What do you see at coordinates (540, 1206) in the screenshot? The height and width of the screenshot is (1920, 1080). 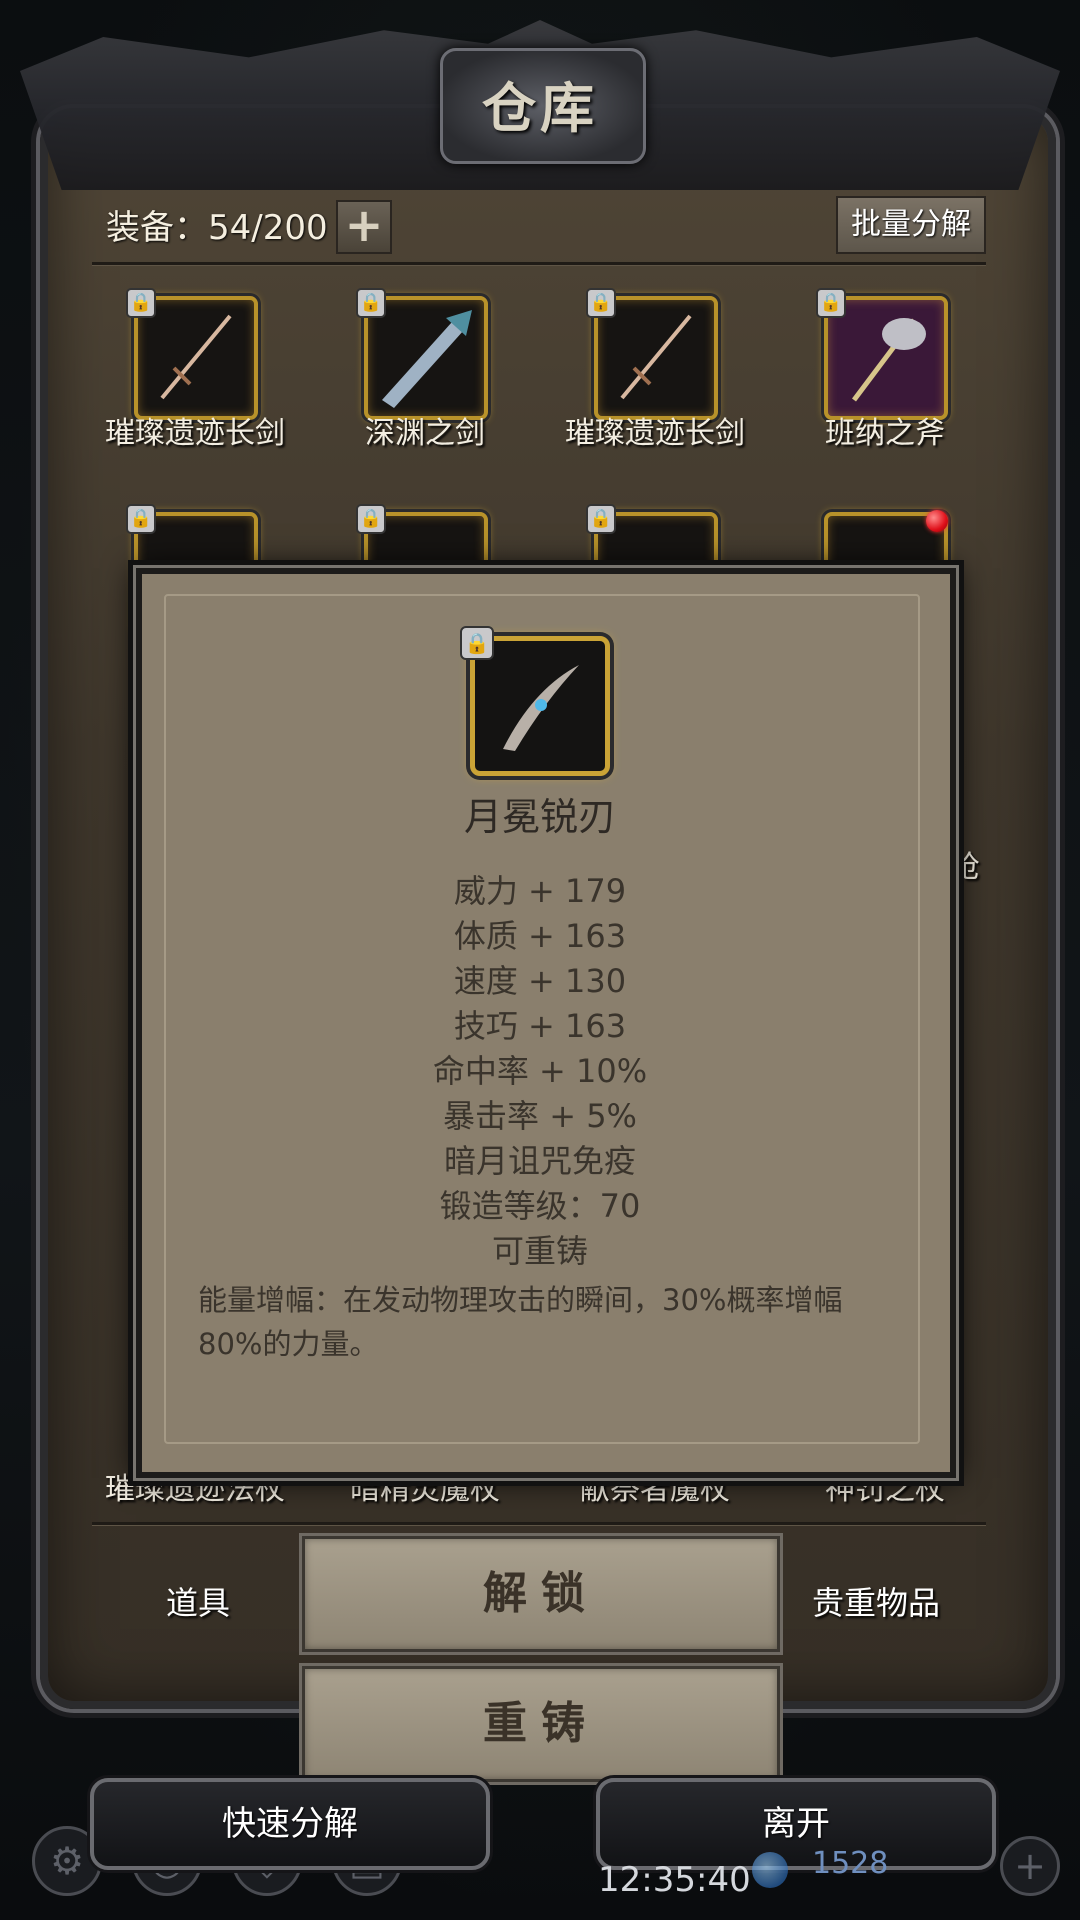 I see `stat-line: 锻造等级：70` at bounding box center [540, 1206].